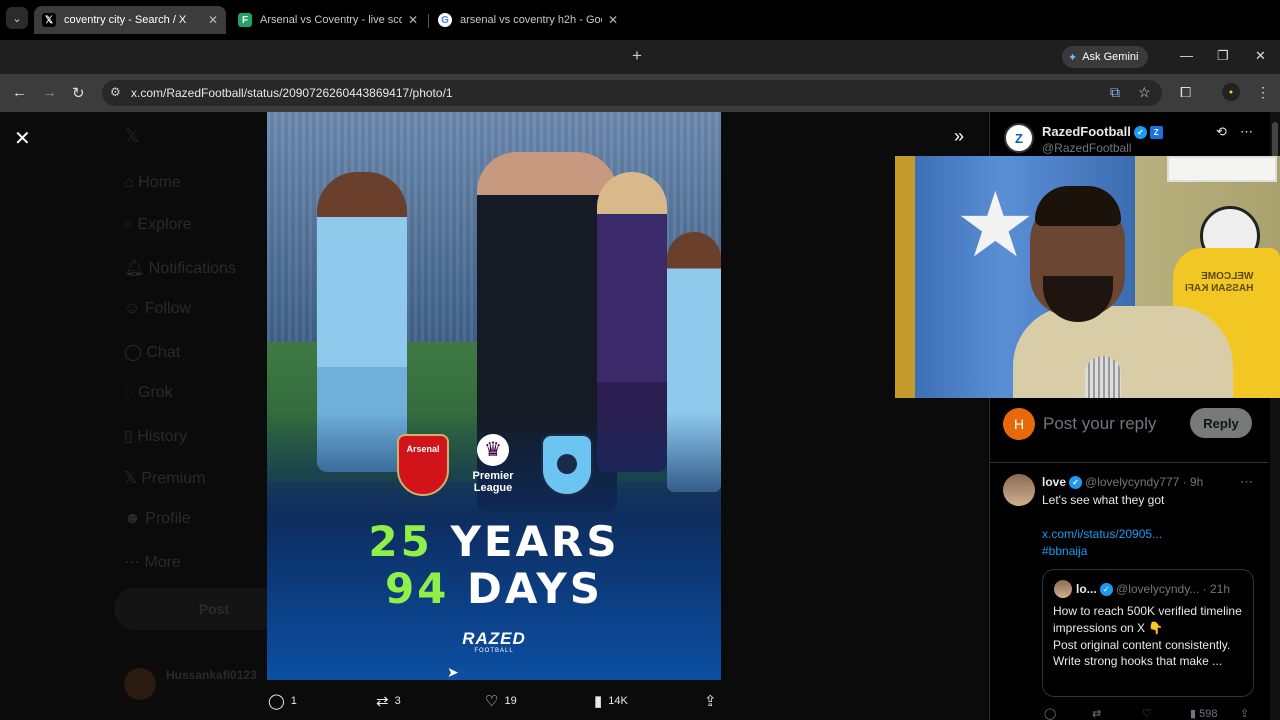 This screenshot has width=1280, height=720. I want to click on tab-google-h2h: G arsenal vs coventry h2h - Goog ✕, so click(528, 20).